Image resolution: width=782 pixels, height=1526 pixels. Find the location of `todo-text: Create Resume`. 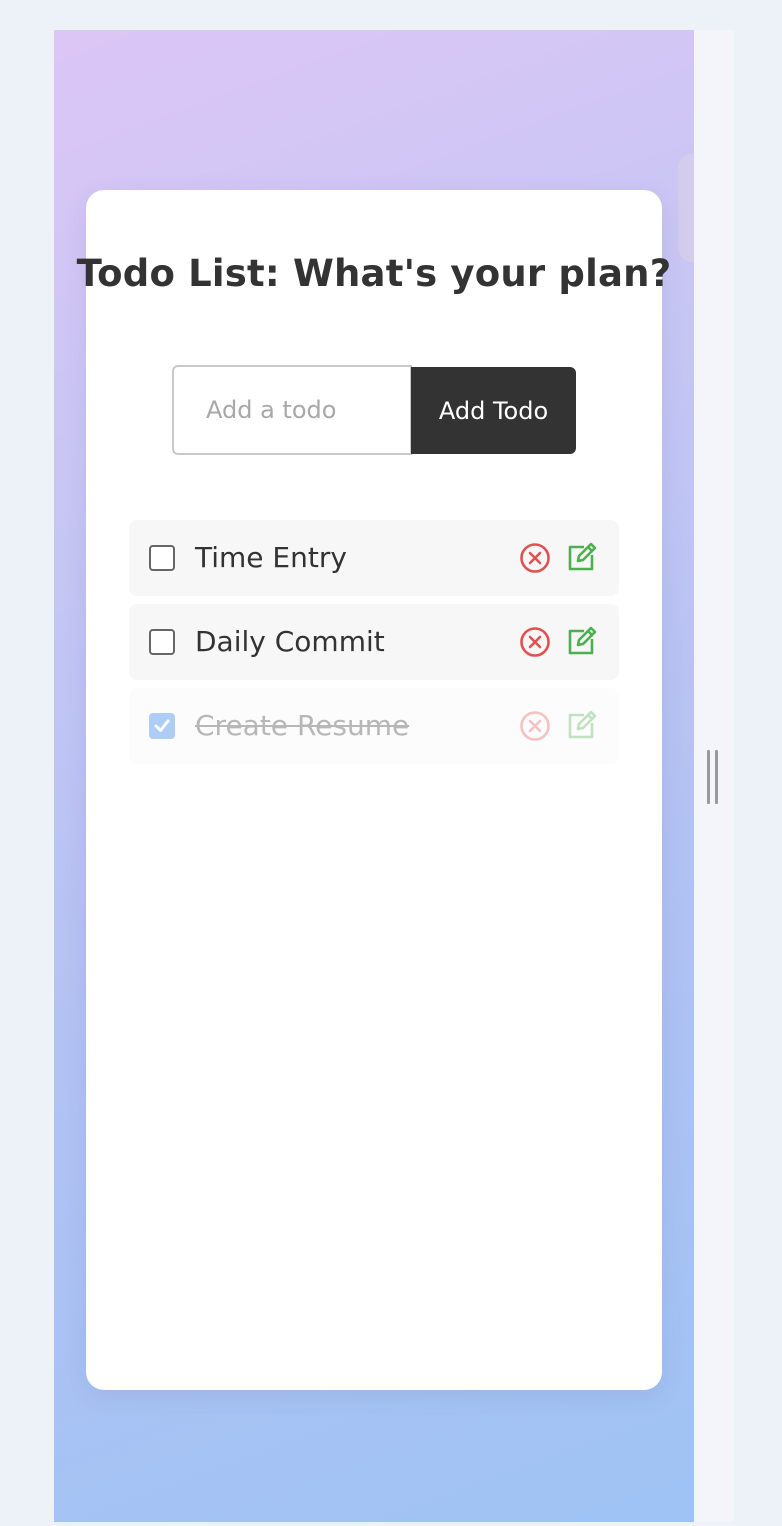

todo-text: Create Resume is located at coordinates (302, 725).